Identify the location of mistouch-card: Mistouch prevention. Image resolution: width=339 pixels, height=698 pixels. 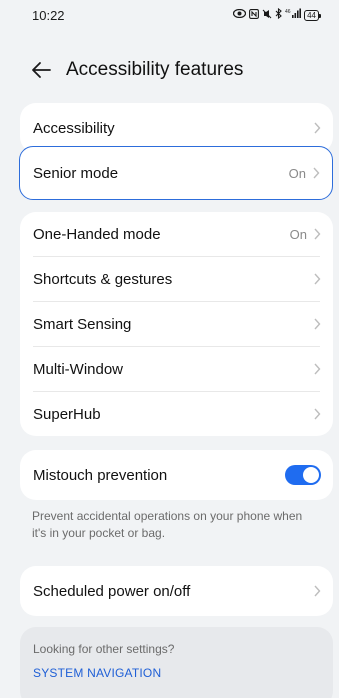
(176, 475).